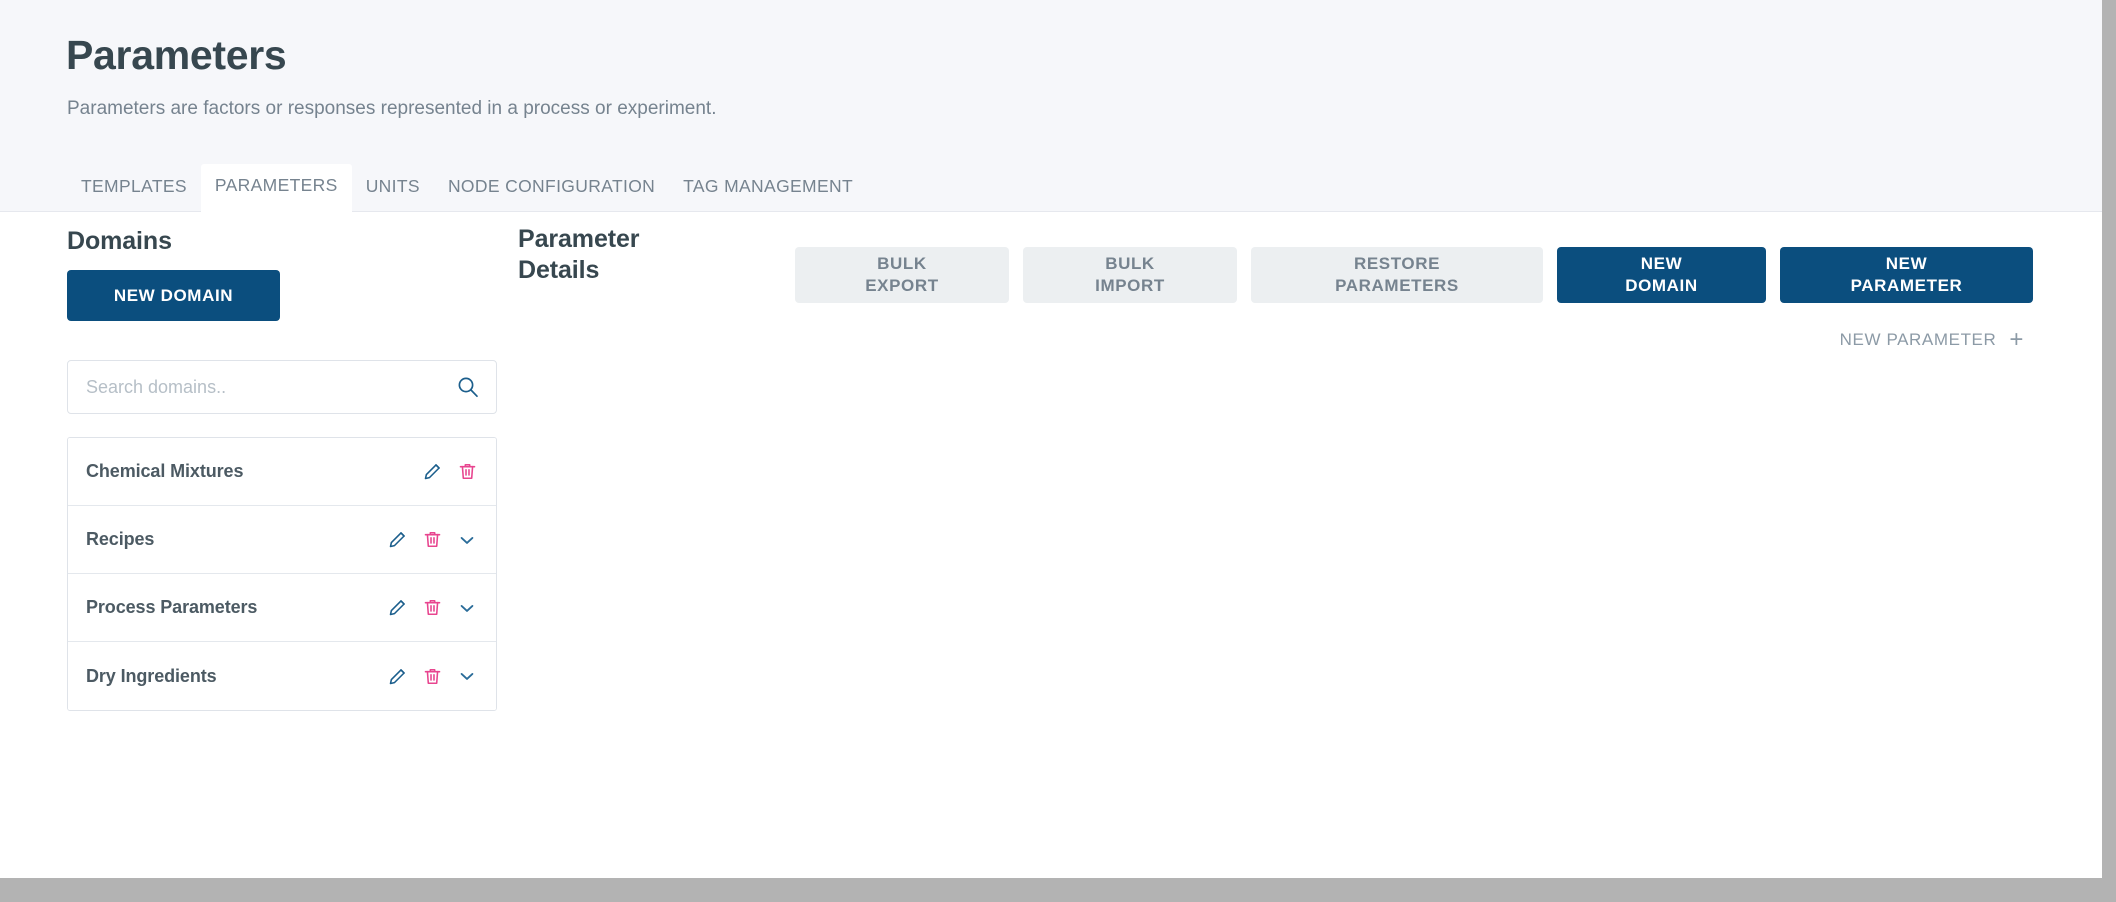 The image size is (2116, 902). What do you see at coordinates (1918, 339) in the screenshot?
I see `new-parameter-link-label: NEW PARAMETER` at bounding box center [1918, 339].